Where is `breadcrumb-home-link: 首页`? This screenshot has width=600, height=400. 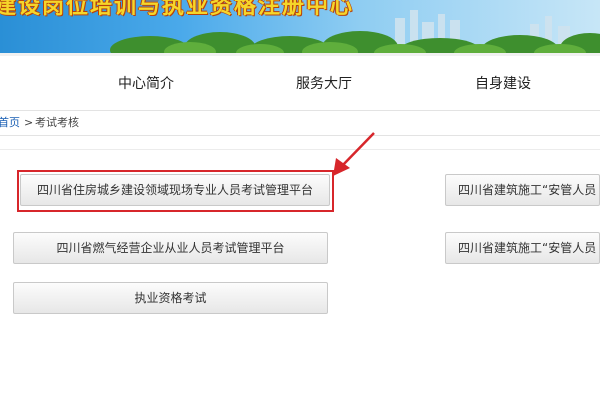
breadcrumb-home-link: 首页 is located at coordinates (10, 123).